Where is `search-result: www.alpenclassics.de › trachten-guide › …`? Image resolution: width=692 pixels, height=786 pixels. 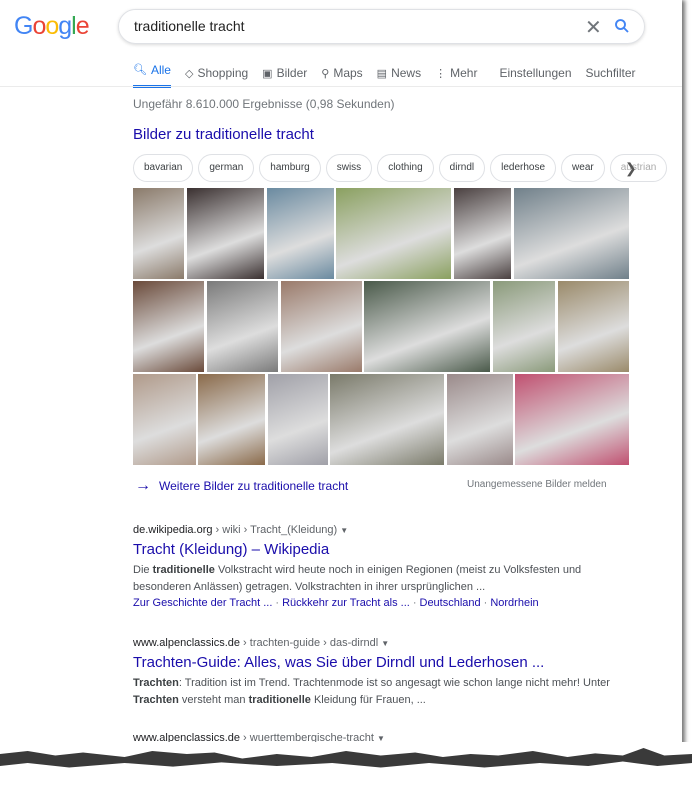
search-result: www.alpenclassics.de › trachten-guide › … is located at coordinates (383, 673).